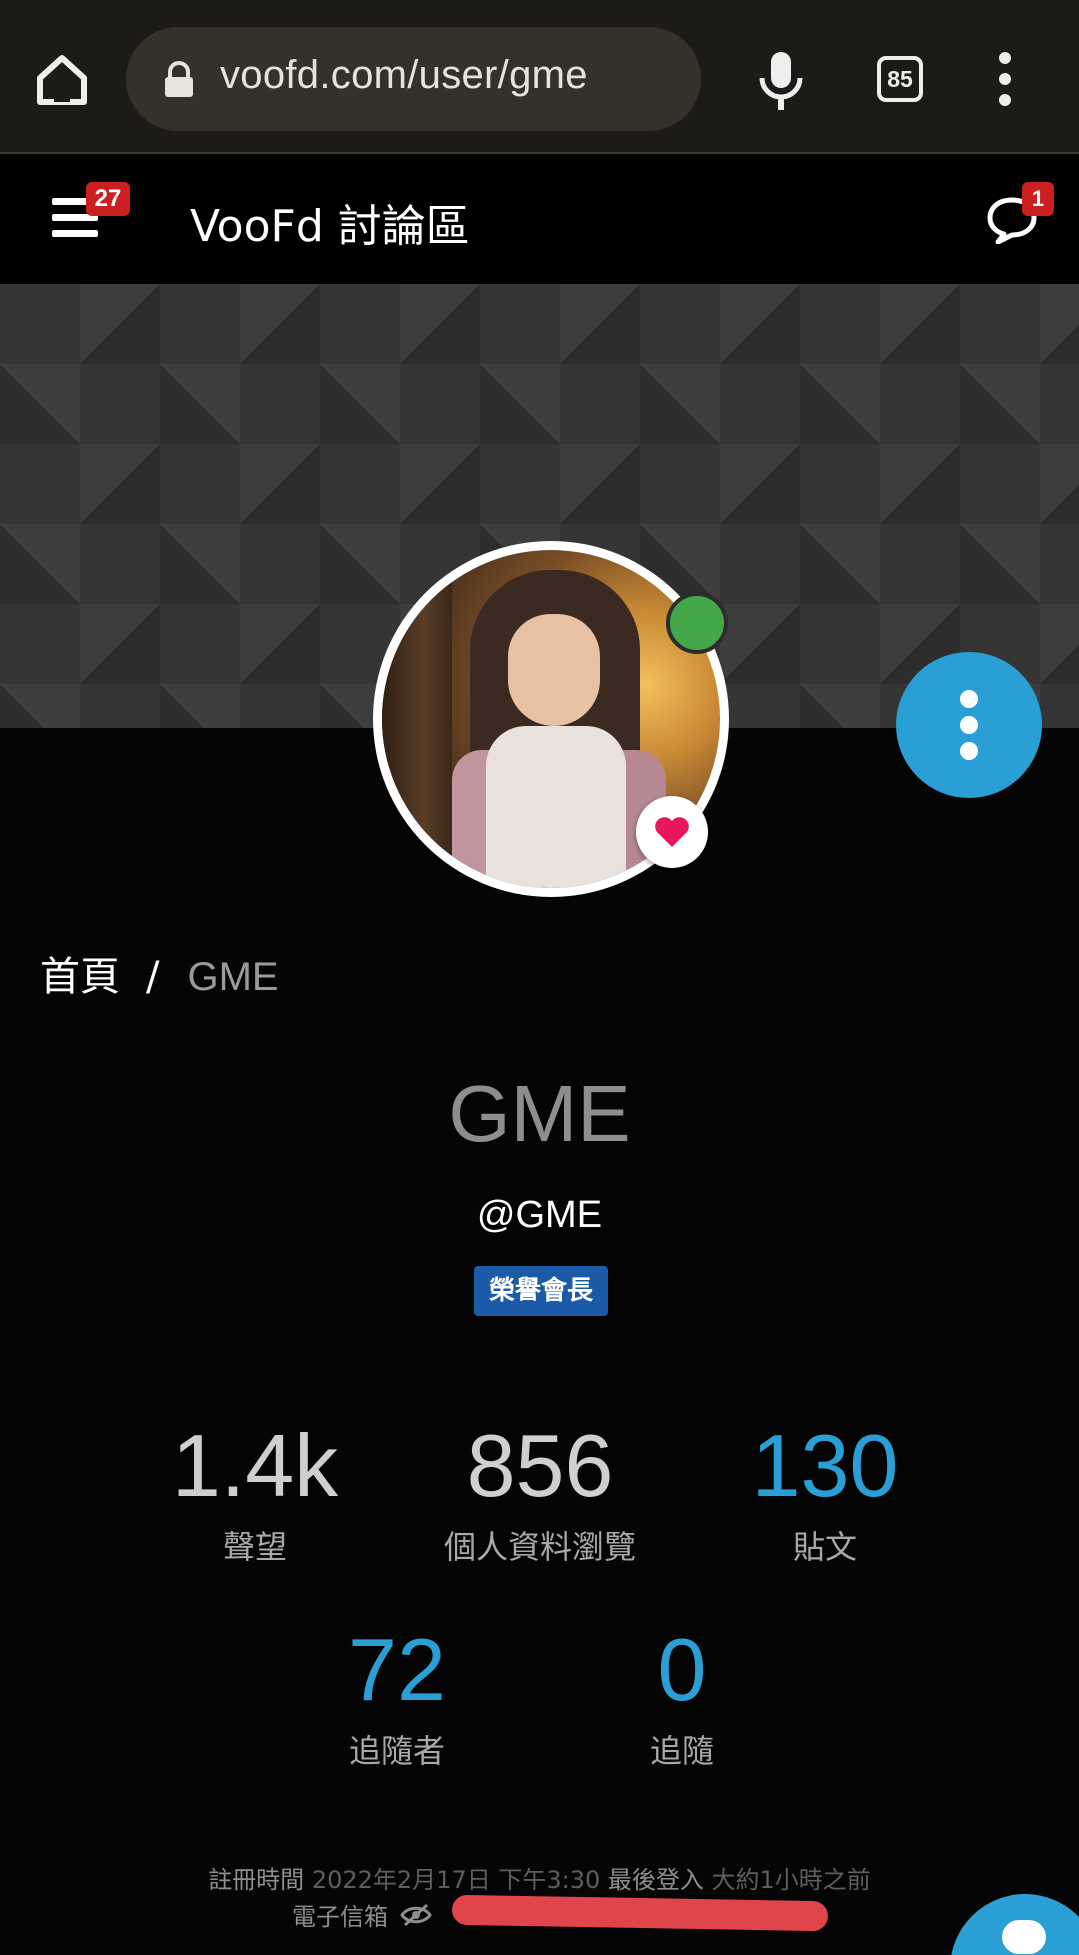  What do you see at coordinates (456, 1880) in the screenshot?
I see `joined-value: 2022年2月17日 下午3:30` at bounding box center [456, 1880].